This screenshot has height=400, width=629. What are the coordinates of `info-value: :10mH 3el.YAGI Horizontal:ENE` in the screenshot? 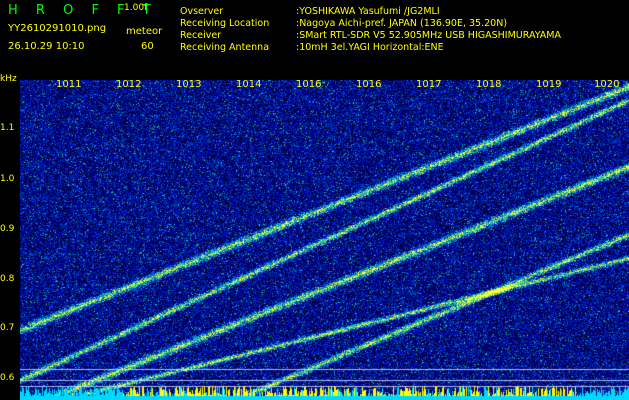 It's located at (370, 47).